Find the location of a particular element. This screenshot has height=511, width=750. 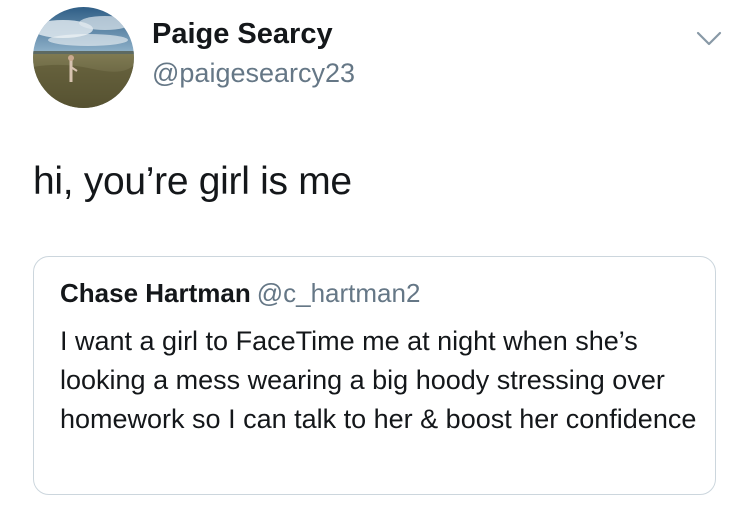

quoted-author-name: Chase Hartman is located at coordinates (155, 293).